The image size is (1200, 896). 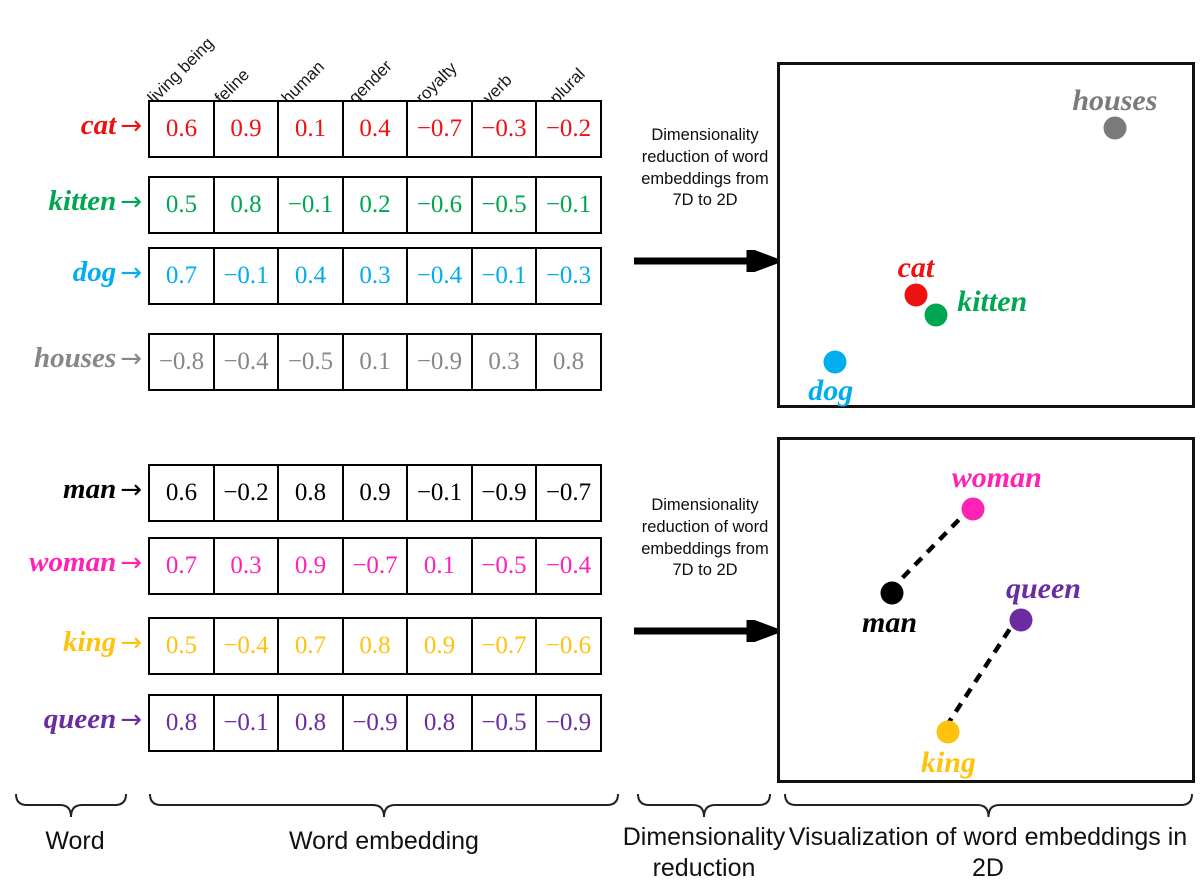 I want to click on scatter-label-houses: houses, so click(x=1115, y=100).